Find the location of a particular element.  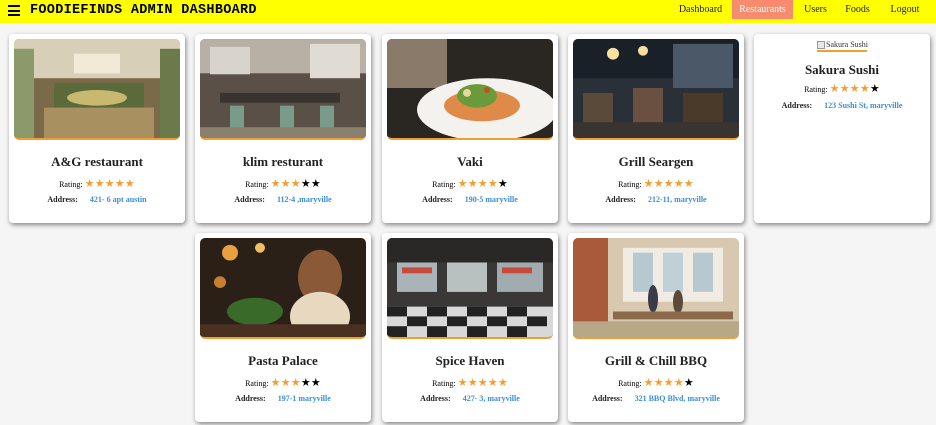

address-value: 212-11, maryville is located at coordinates (677, 199).